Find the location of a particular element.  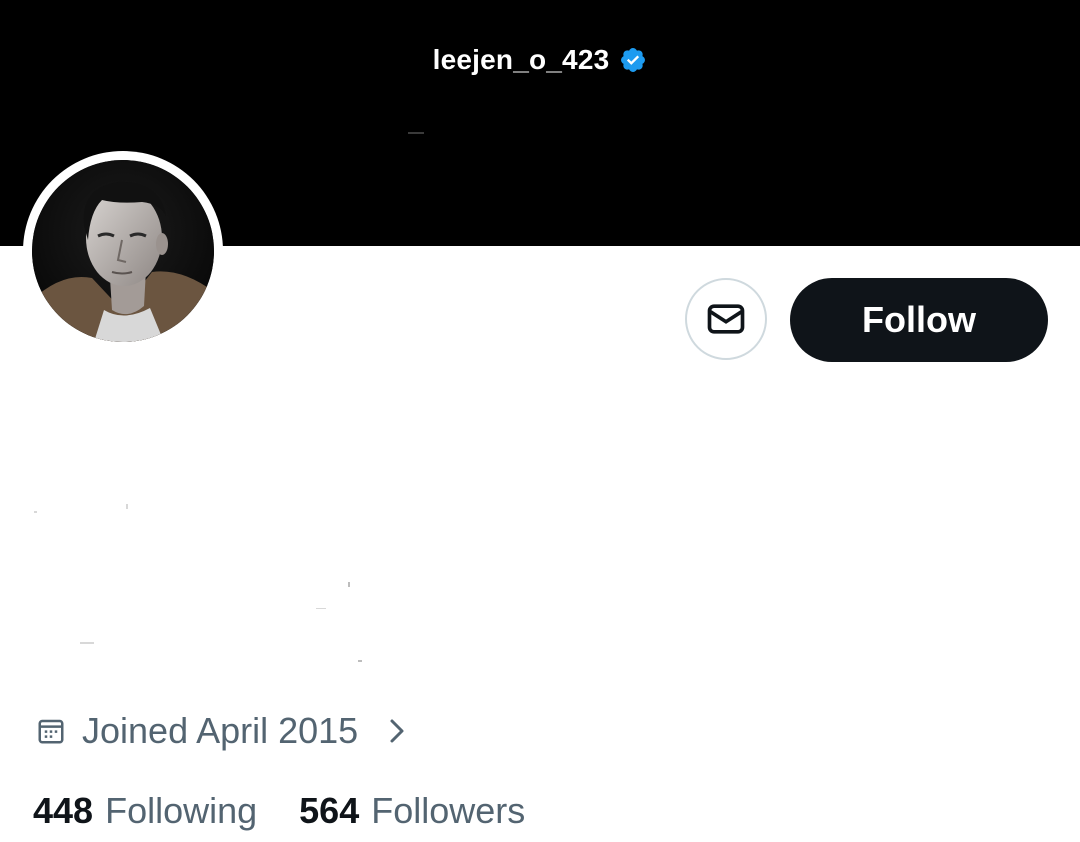

follow-stats: 448 Following 564 Followers is located at coordinates (279, 811).